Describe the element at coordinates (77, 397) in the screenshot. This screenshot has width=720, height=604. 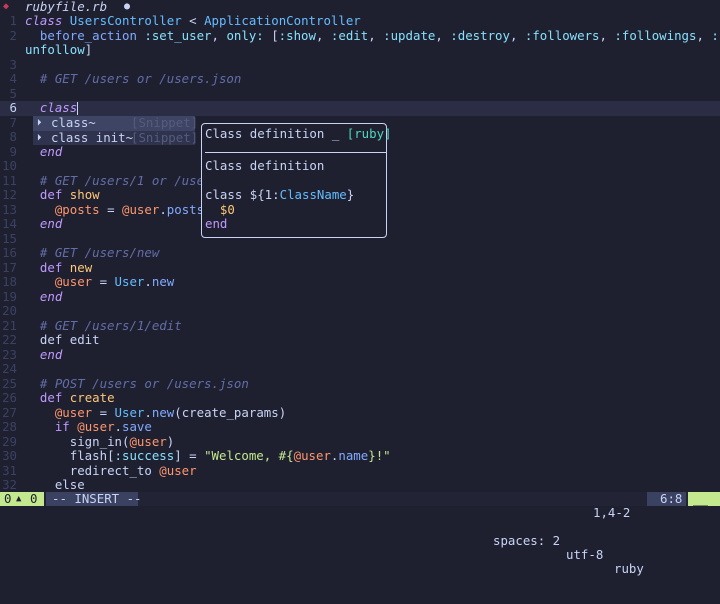
I see `line-code: def create` at that location.